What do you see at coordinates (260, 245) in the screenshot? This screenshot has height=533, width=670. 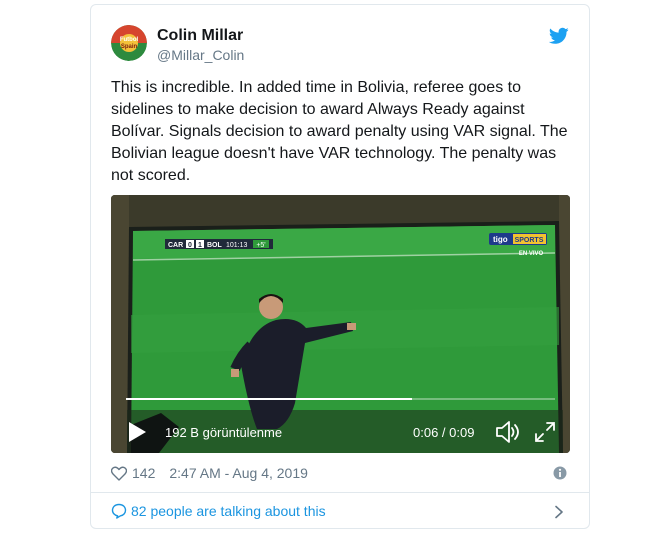 I see `scoreboard-added-time: +5'` at bounding box center [260, 245].